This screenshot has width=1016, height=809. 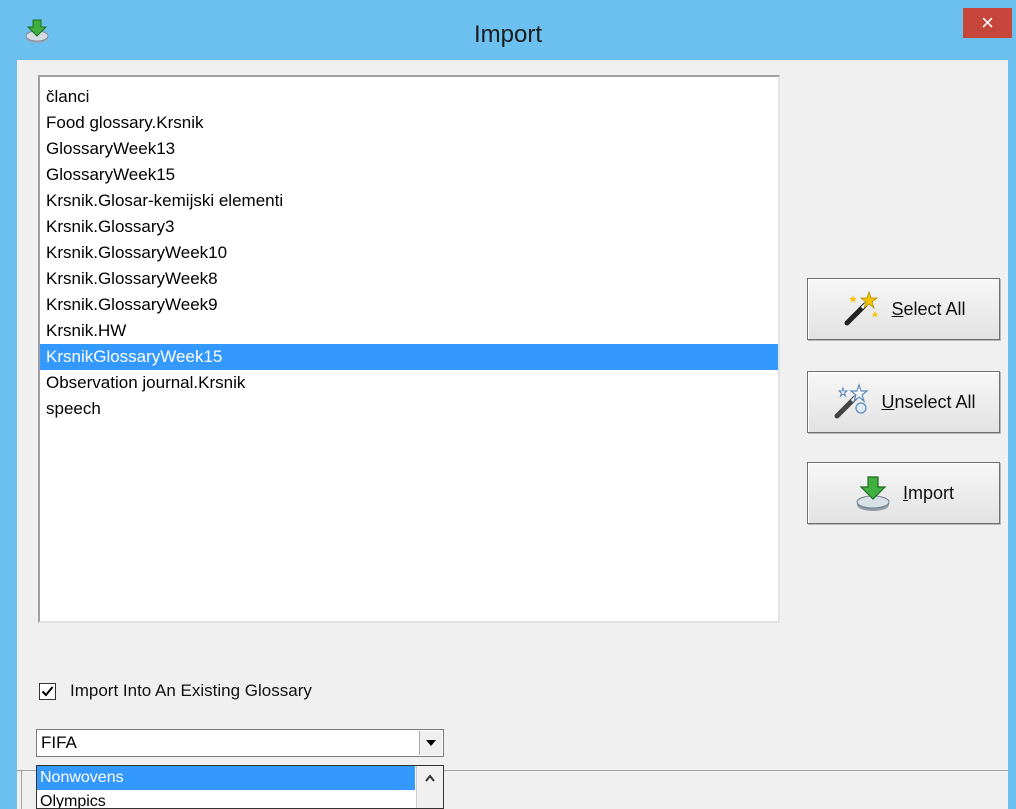 What do you see at coordinates (873, 493) in the screenshot?
I see `import-arrow-icon` at bounding box center [873, 493].